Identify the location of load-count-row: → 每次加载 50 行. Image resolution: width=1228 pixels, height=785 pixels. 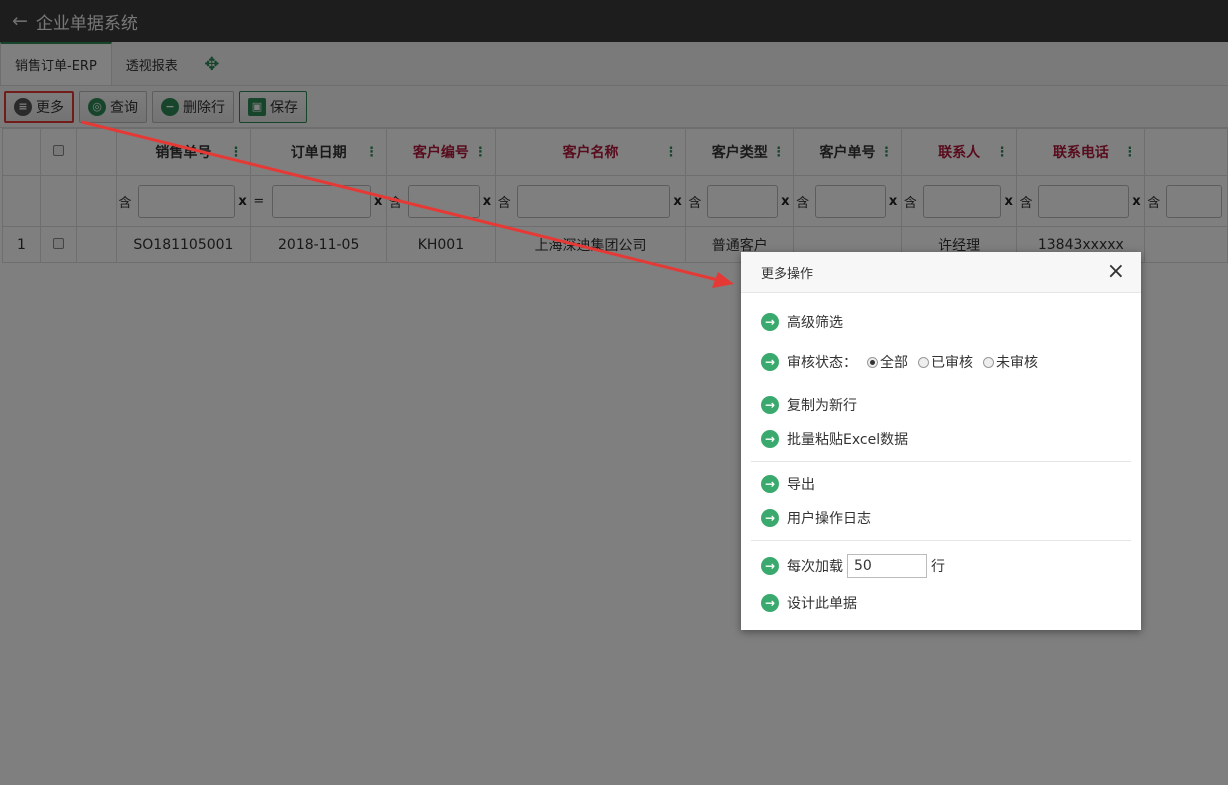
(853, 566).